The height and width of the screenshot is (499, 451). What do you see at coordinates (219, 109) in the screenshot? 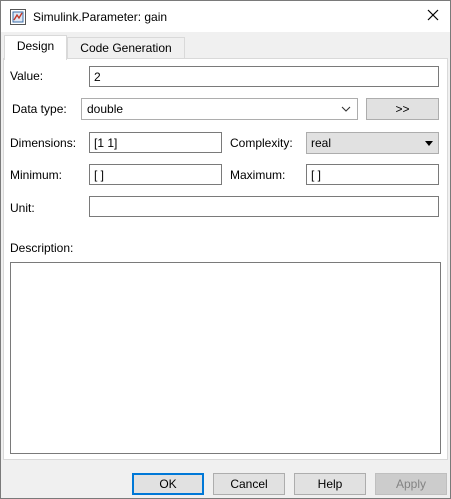
I see `data-type-select: double` at bounding box center [219, 109].